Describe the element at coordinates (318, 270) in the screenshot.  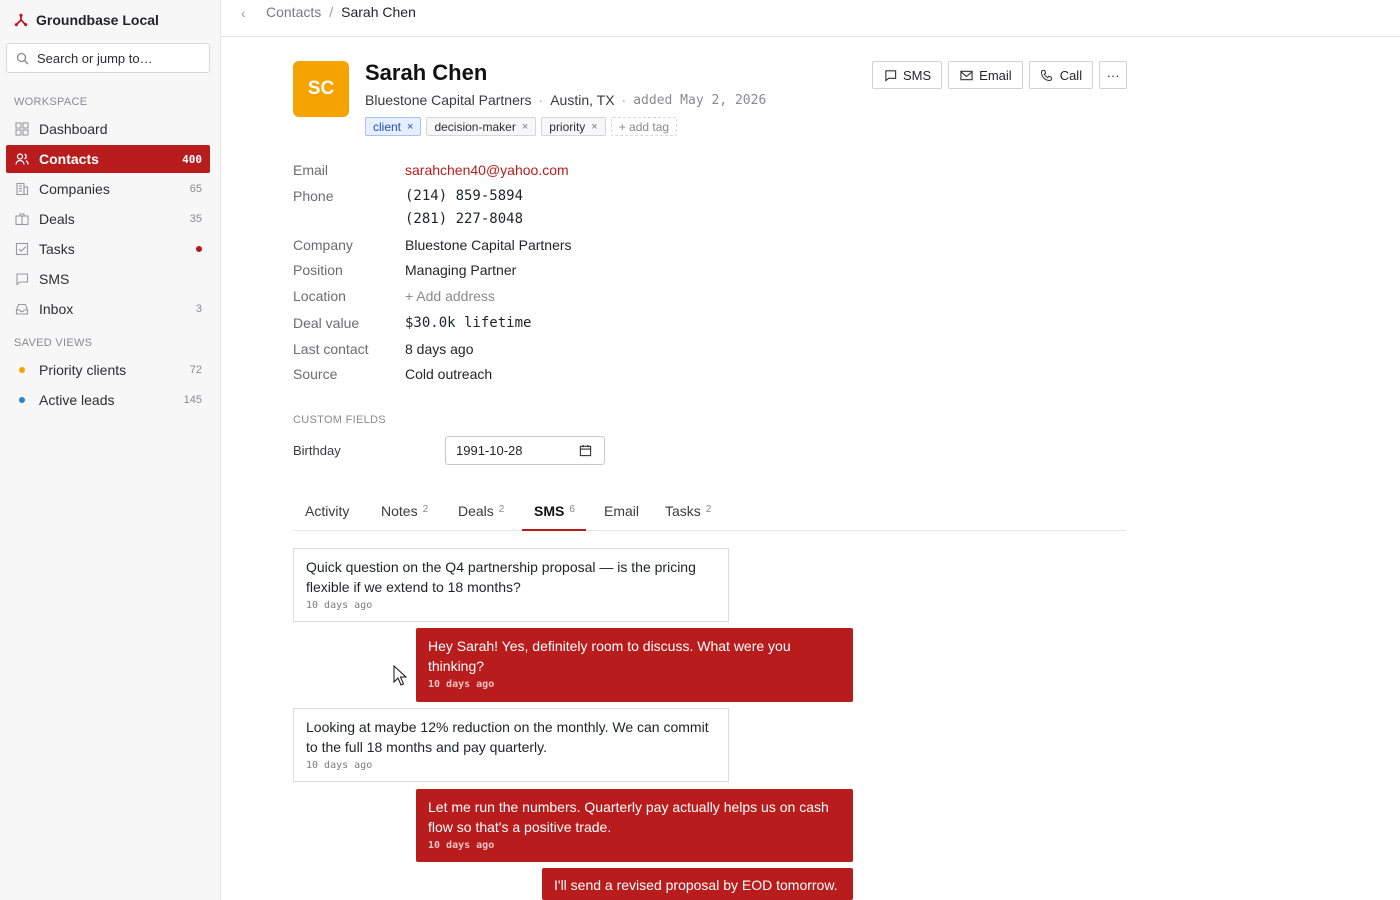
I see `position-label: Position` at that location.